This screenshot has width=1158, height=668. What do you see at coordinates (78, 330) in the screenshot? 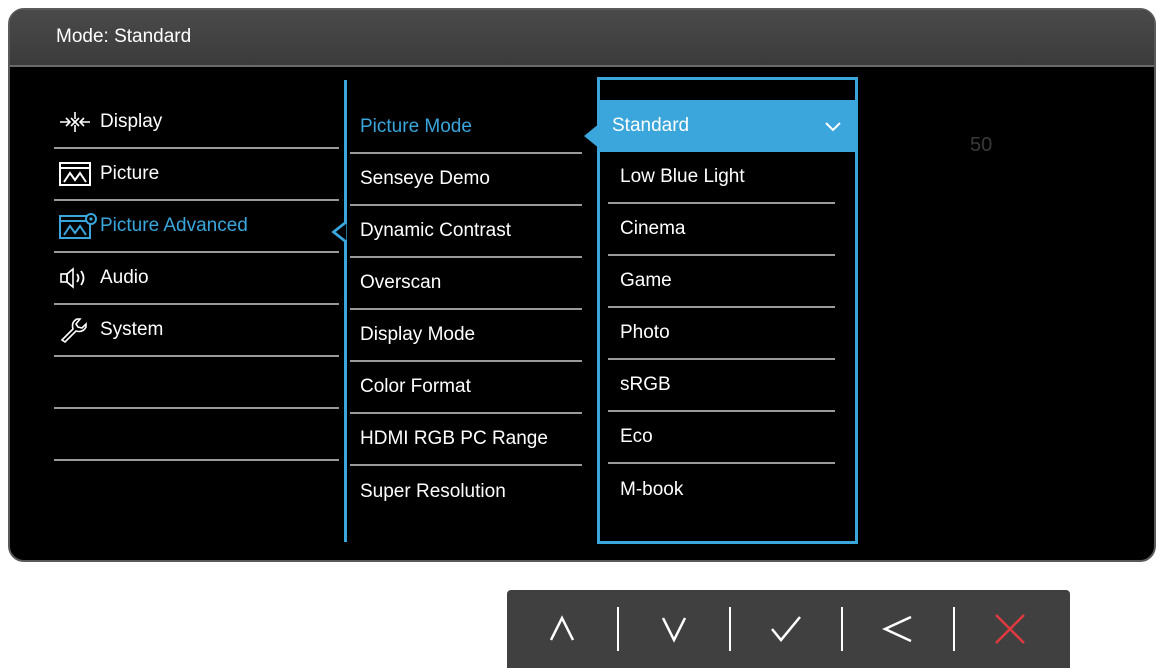
I see `system-wrench-icon` at bounding box center [78, 330].